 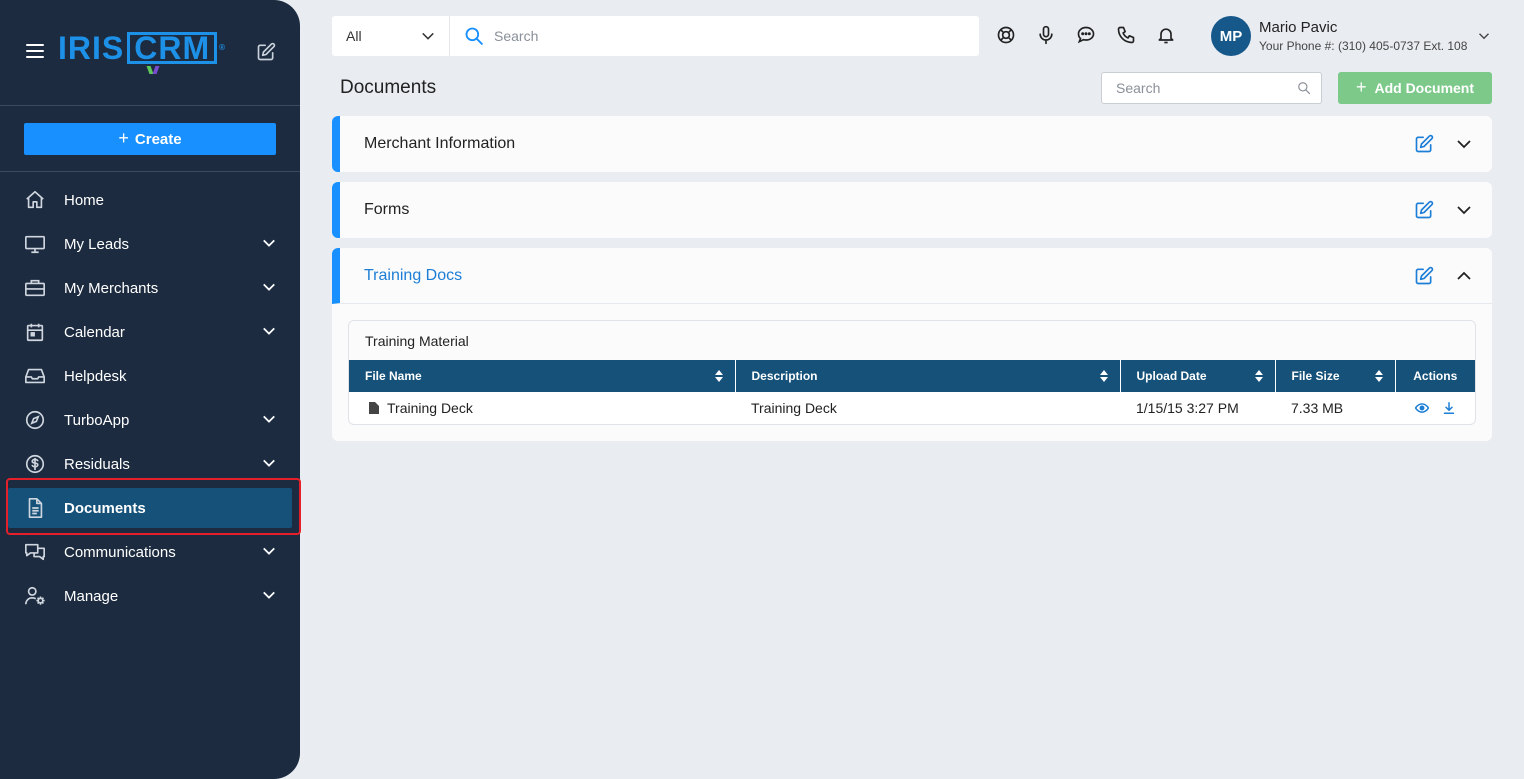 I want to click on file-icon, so click(x=374, y=408).